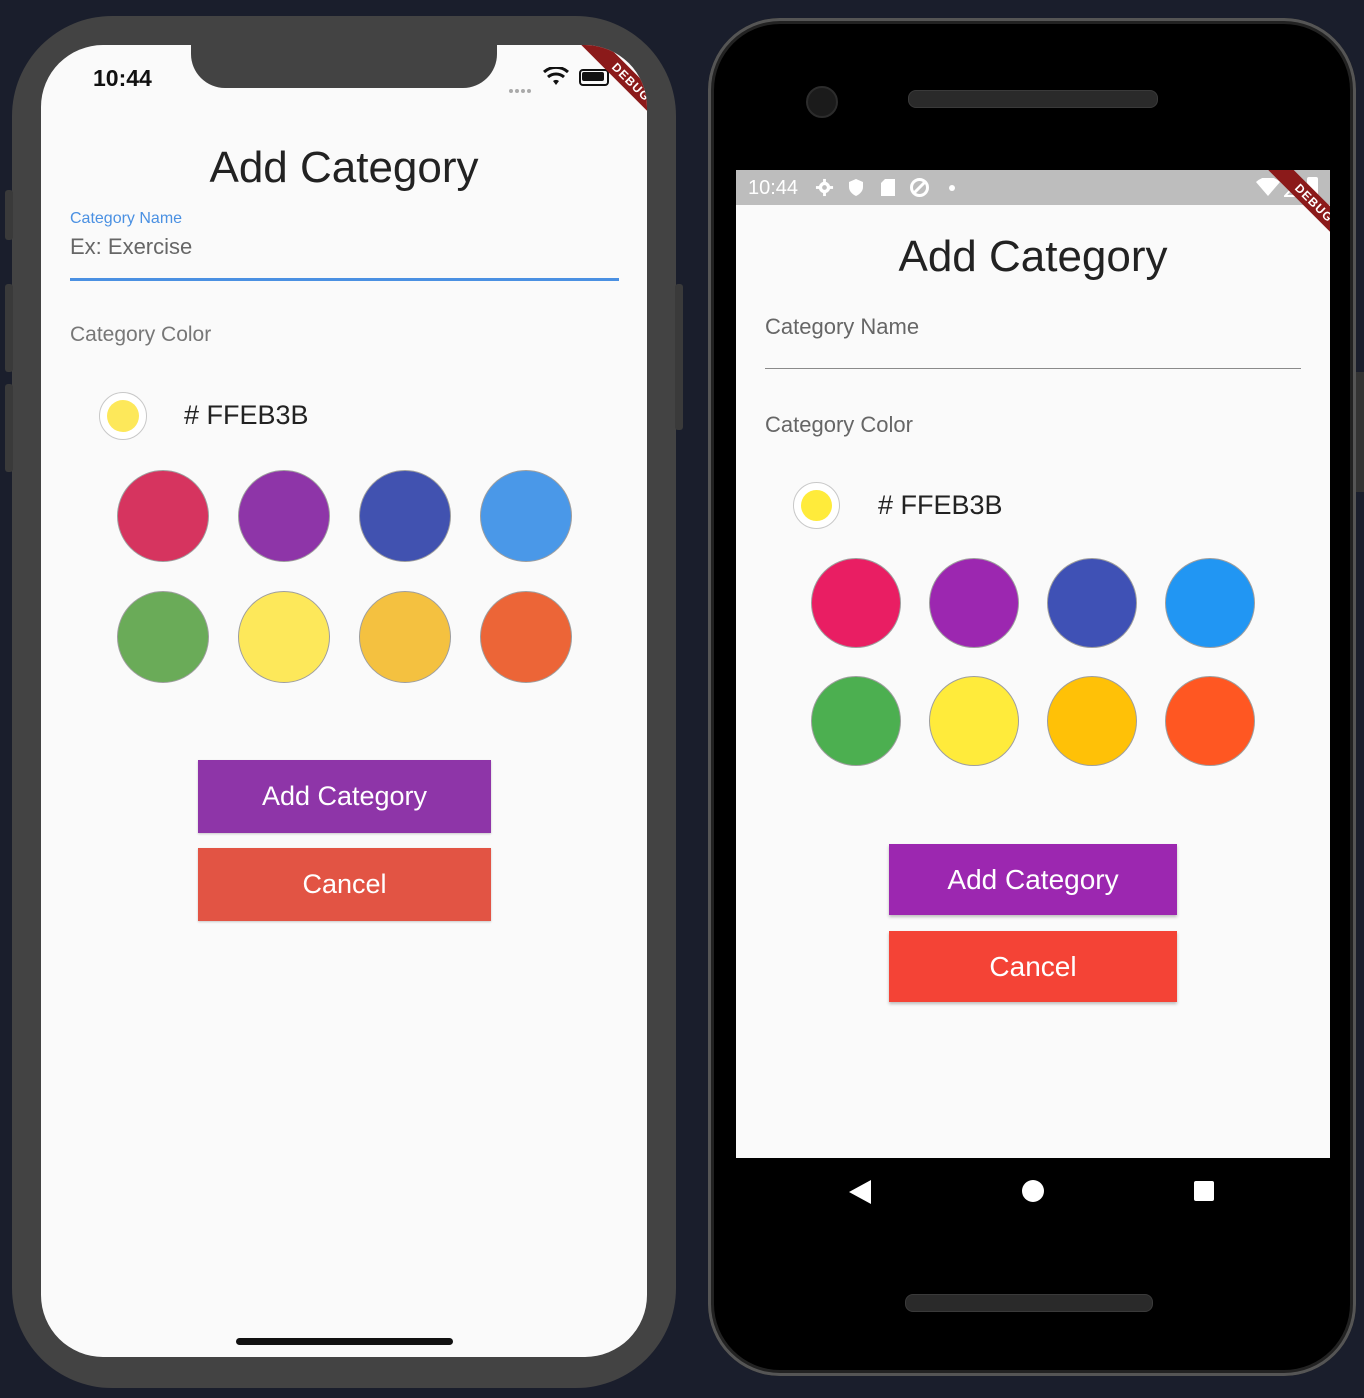 Image resolution: width=1364 pixels, height=1398 pixels. I want to click on front-camera-icon, so click(822, 102).